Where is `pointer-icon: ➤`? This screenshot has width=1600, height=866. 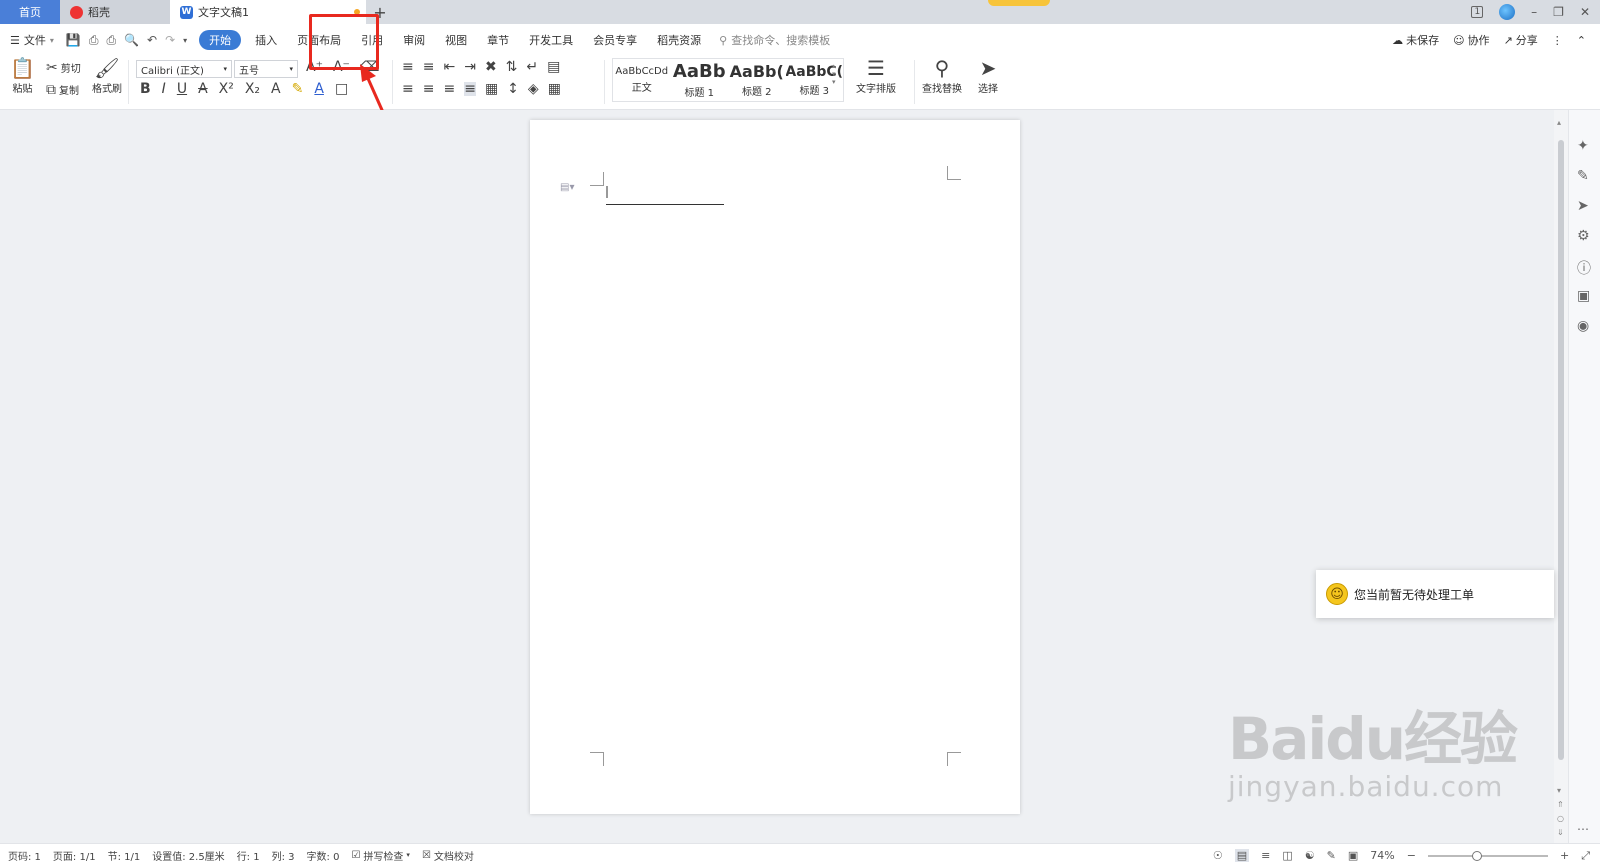 pointer-icon: ➤ is located at coordinates (1583, 206).